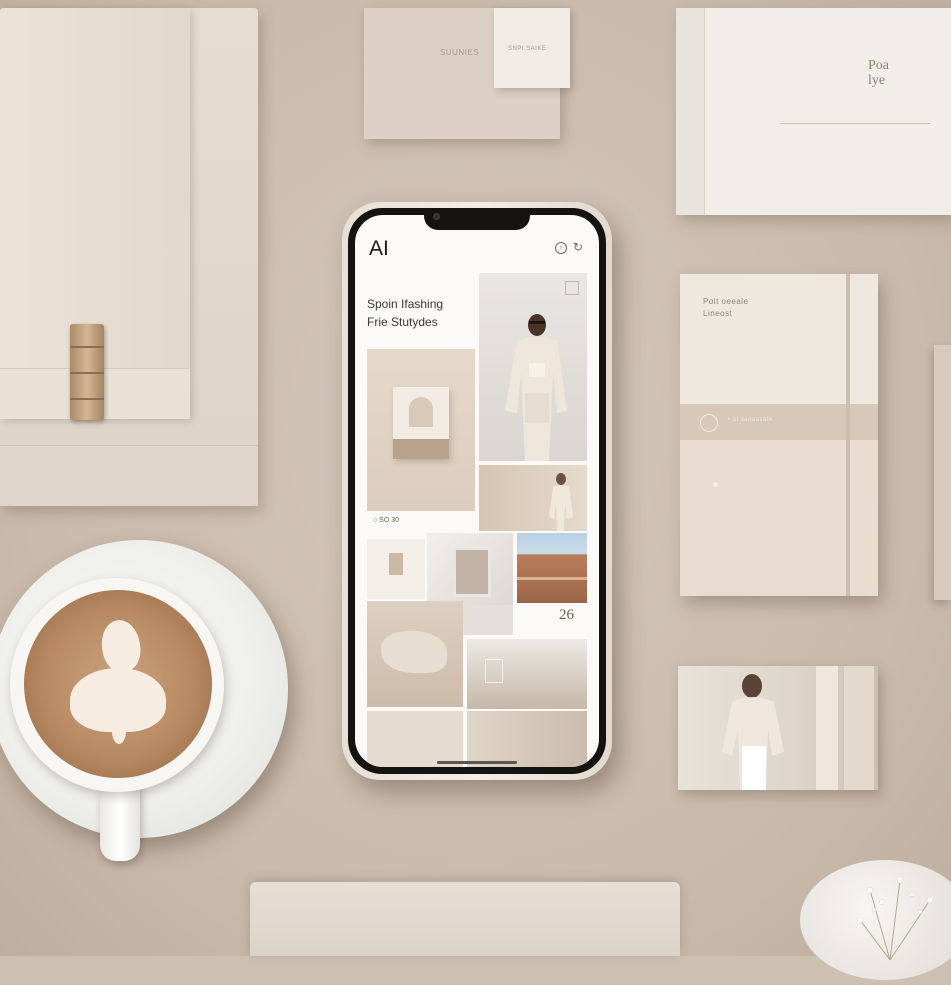 The width and height of the screenshot is (951, 985). Describe the element at coordinates (690, 111) in the screenshot. I see `book-spine` at that location.